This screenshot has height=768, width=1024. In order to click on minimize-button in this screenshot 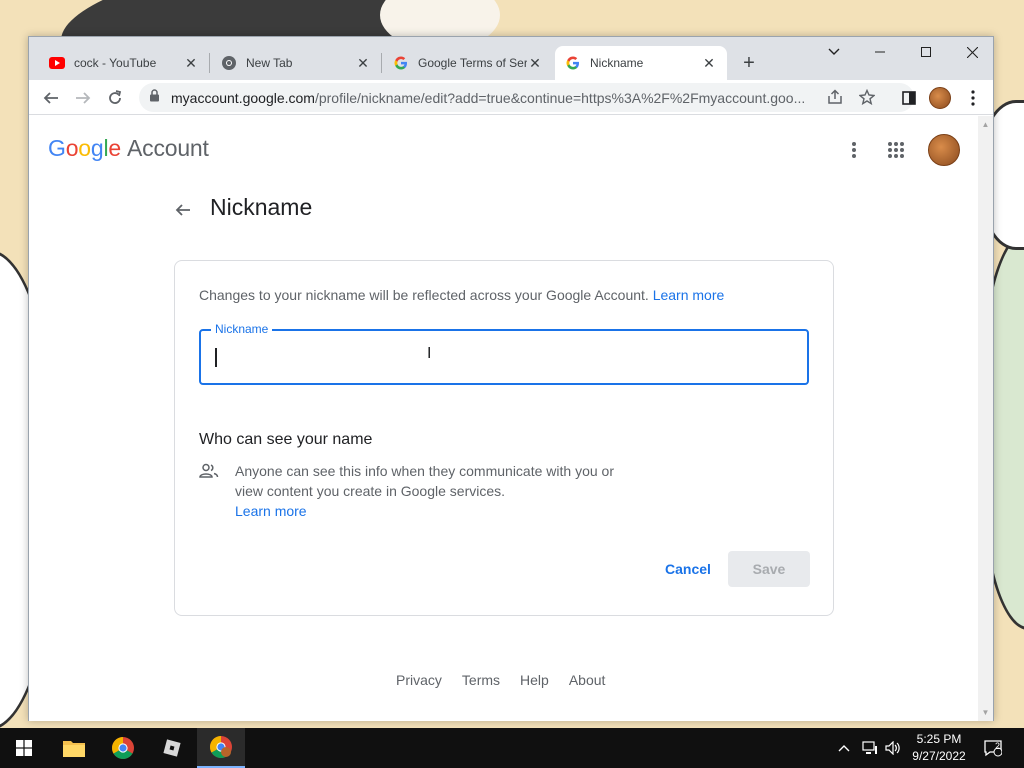, I will do `click(880, 52)`.